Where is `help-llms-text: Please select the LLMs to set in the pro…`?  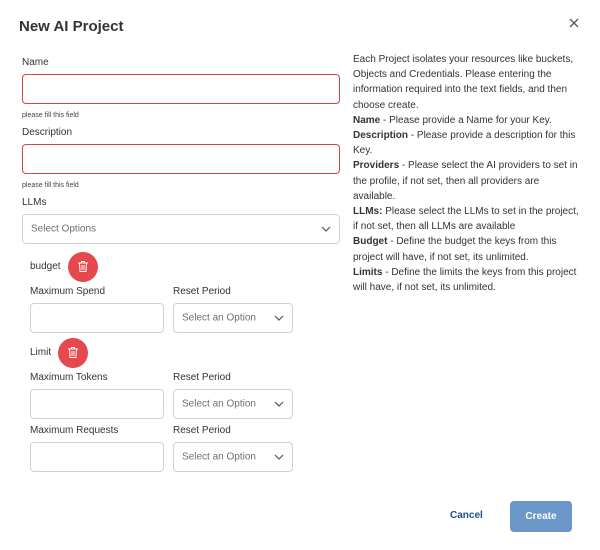 help-llms-text: Please select the LLMs to set in the pro… is located at coordinates (466, 219).